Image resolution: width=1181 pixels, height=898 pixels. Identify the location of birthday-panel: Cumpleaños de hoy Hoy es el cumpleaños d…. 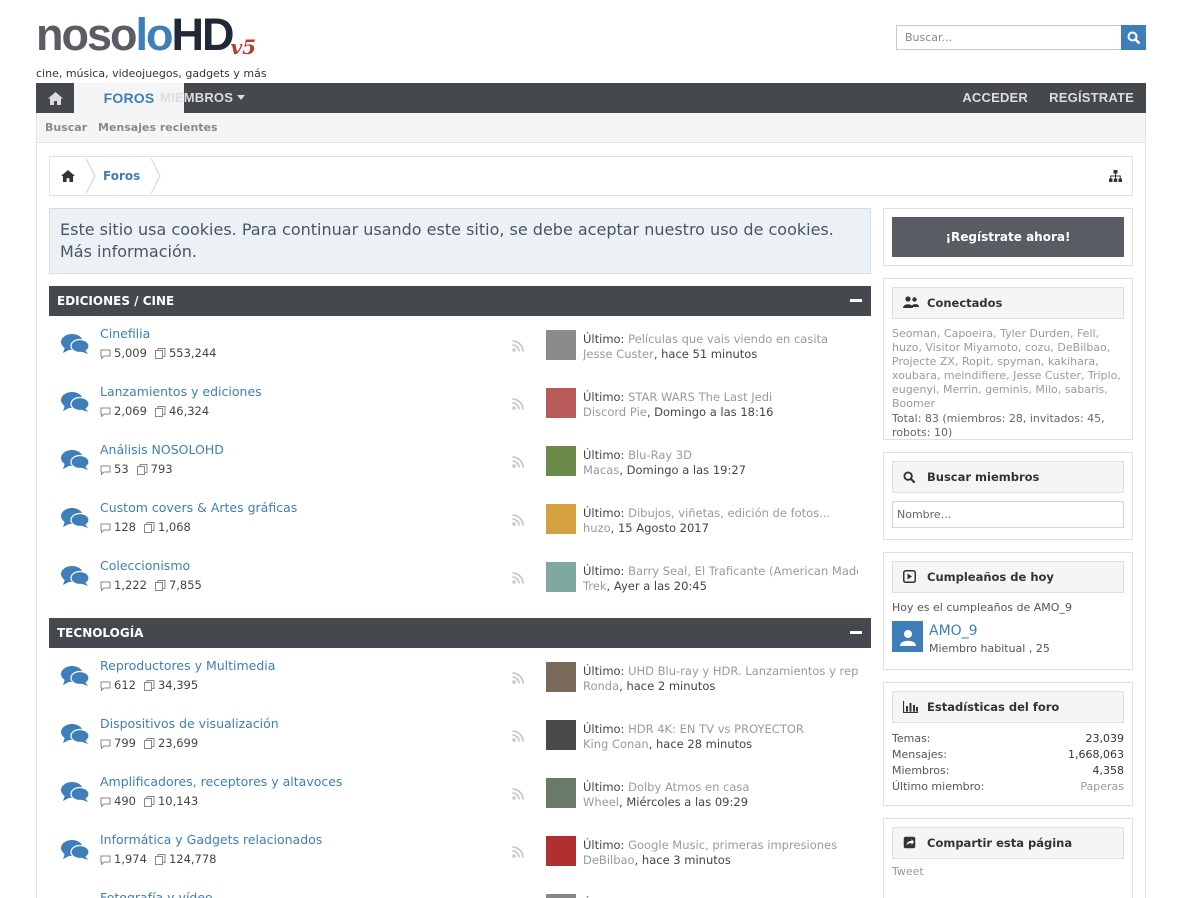
(1008, 611).